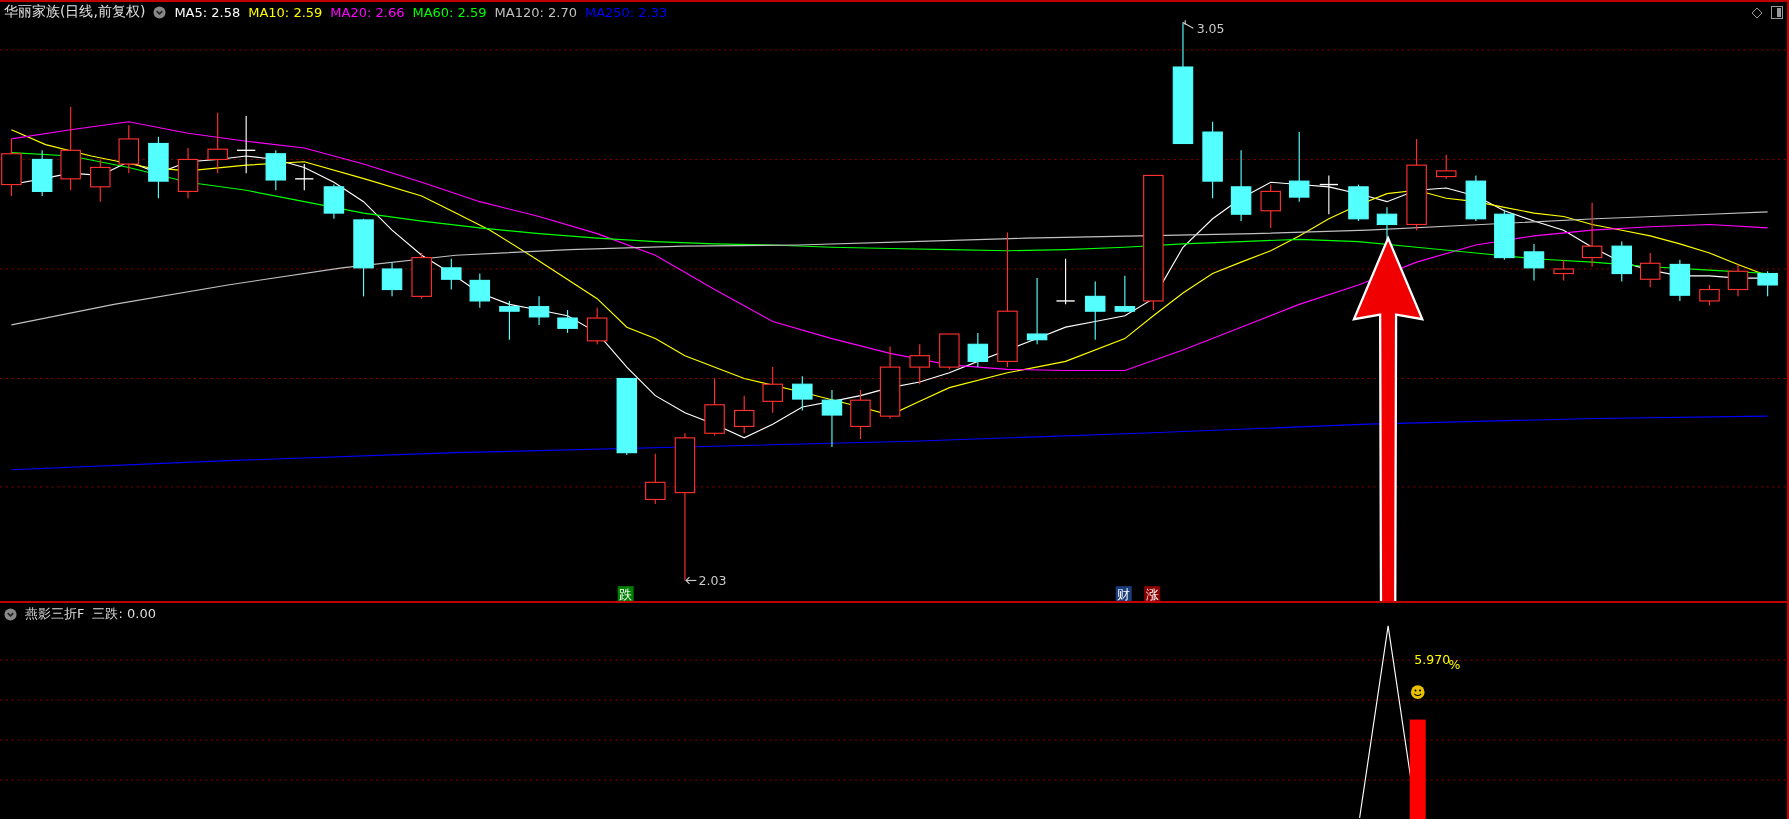  What do you see at coordinates (55, 614) in the screenshot?
I see `indicator-title: 燕影三折F` at bounding box center [55, 614].